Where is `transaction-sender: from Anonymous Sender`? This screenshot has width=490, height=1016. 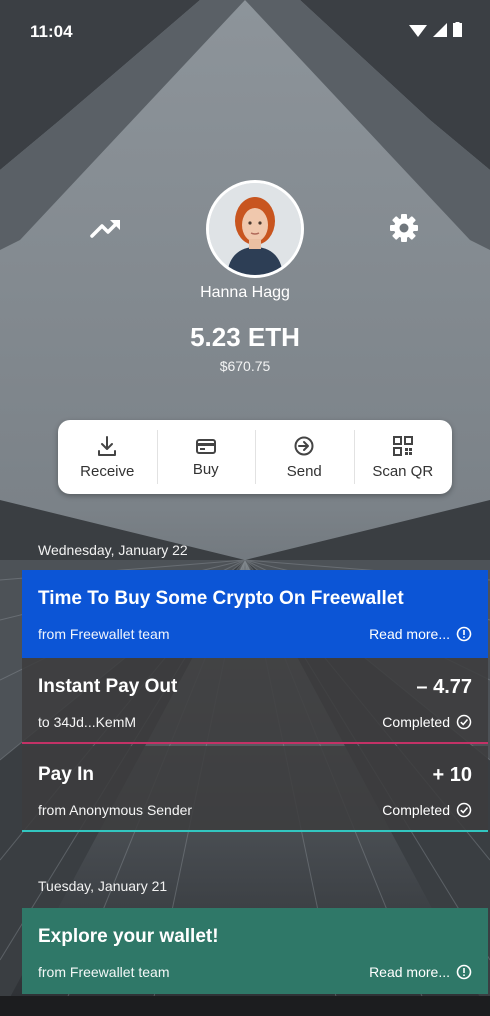
transaction-sender: from Anonymous Sender is located at coordinates (115, 810).